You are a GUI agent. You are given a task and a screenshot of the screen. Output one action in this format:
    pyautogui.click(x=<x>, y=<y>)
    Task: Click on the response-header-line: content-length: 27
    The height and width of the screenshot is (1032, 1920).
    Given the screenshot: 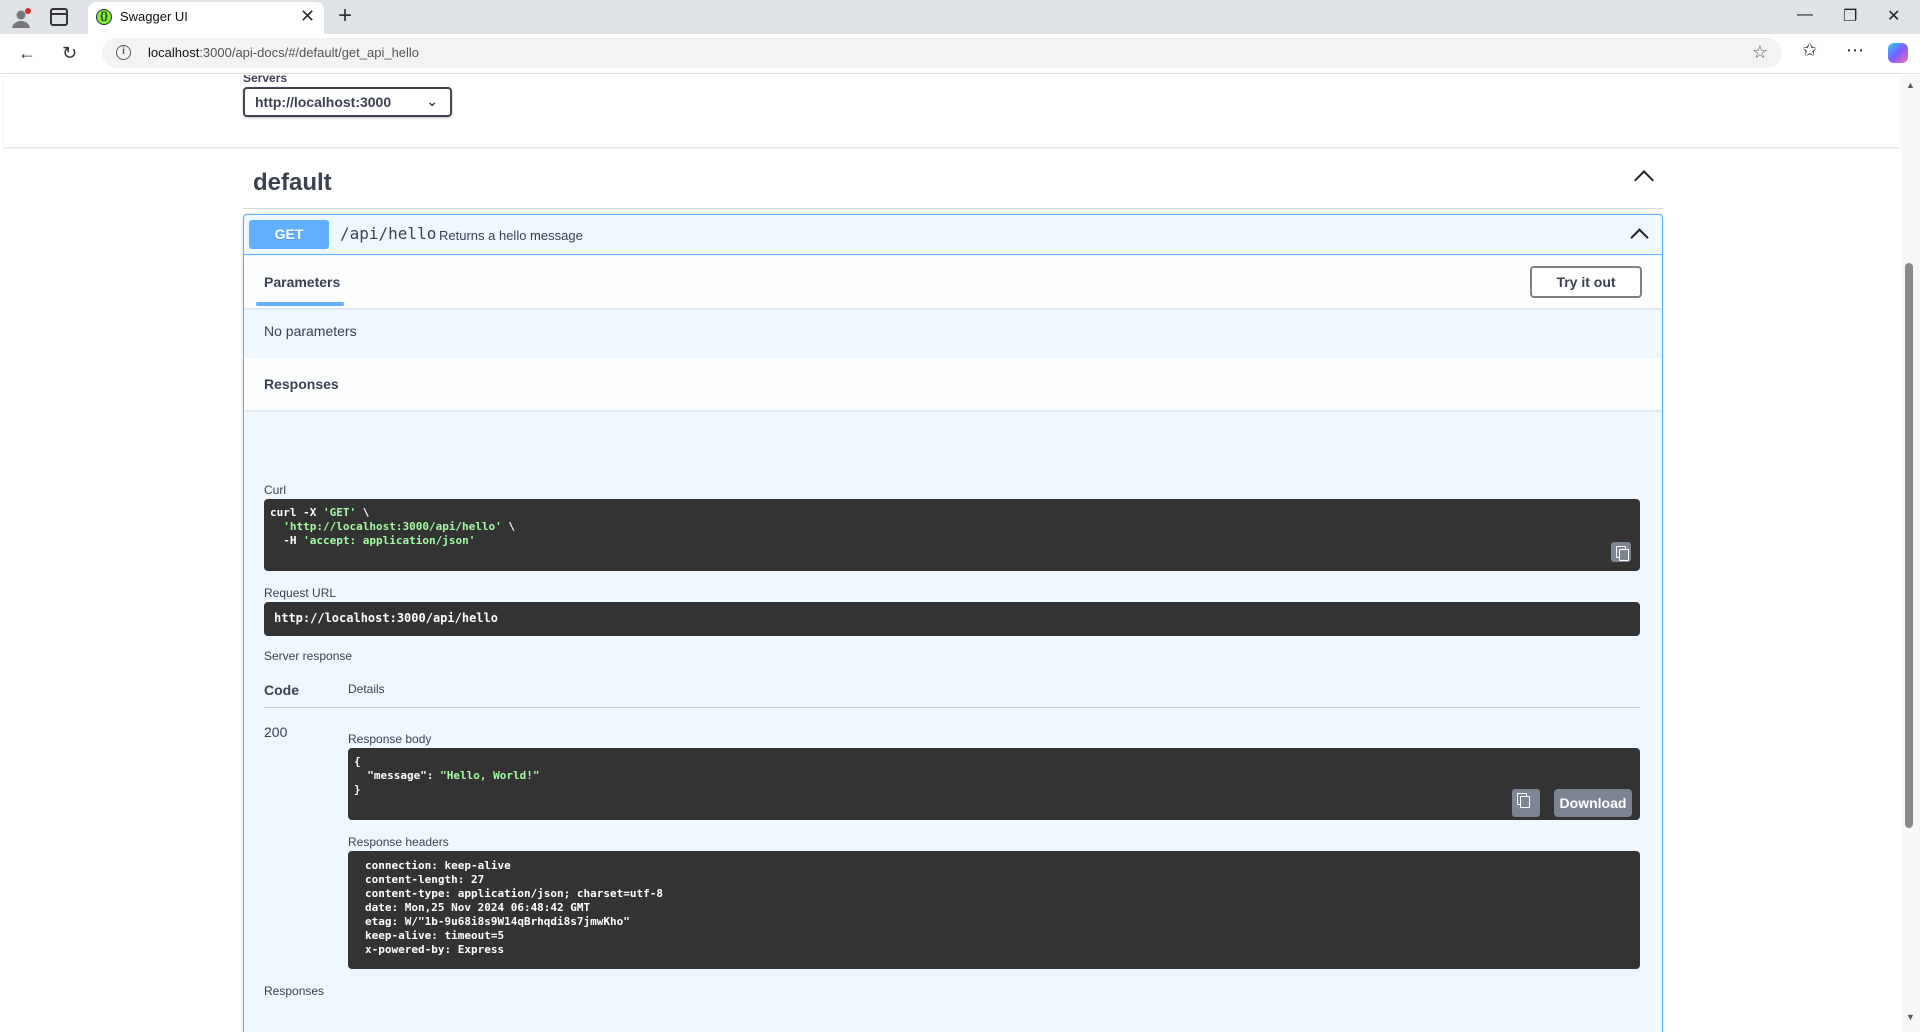 What is the action you would take?
    pyautogui.click(x=425, y=879)
    